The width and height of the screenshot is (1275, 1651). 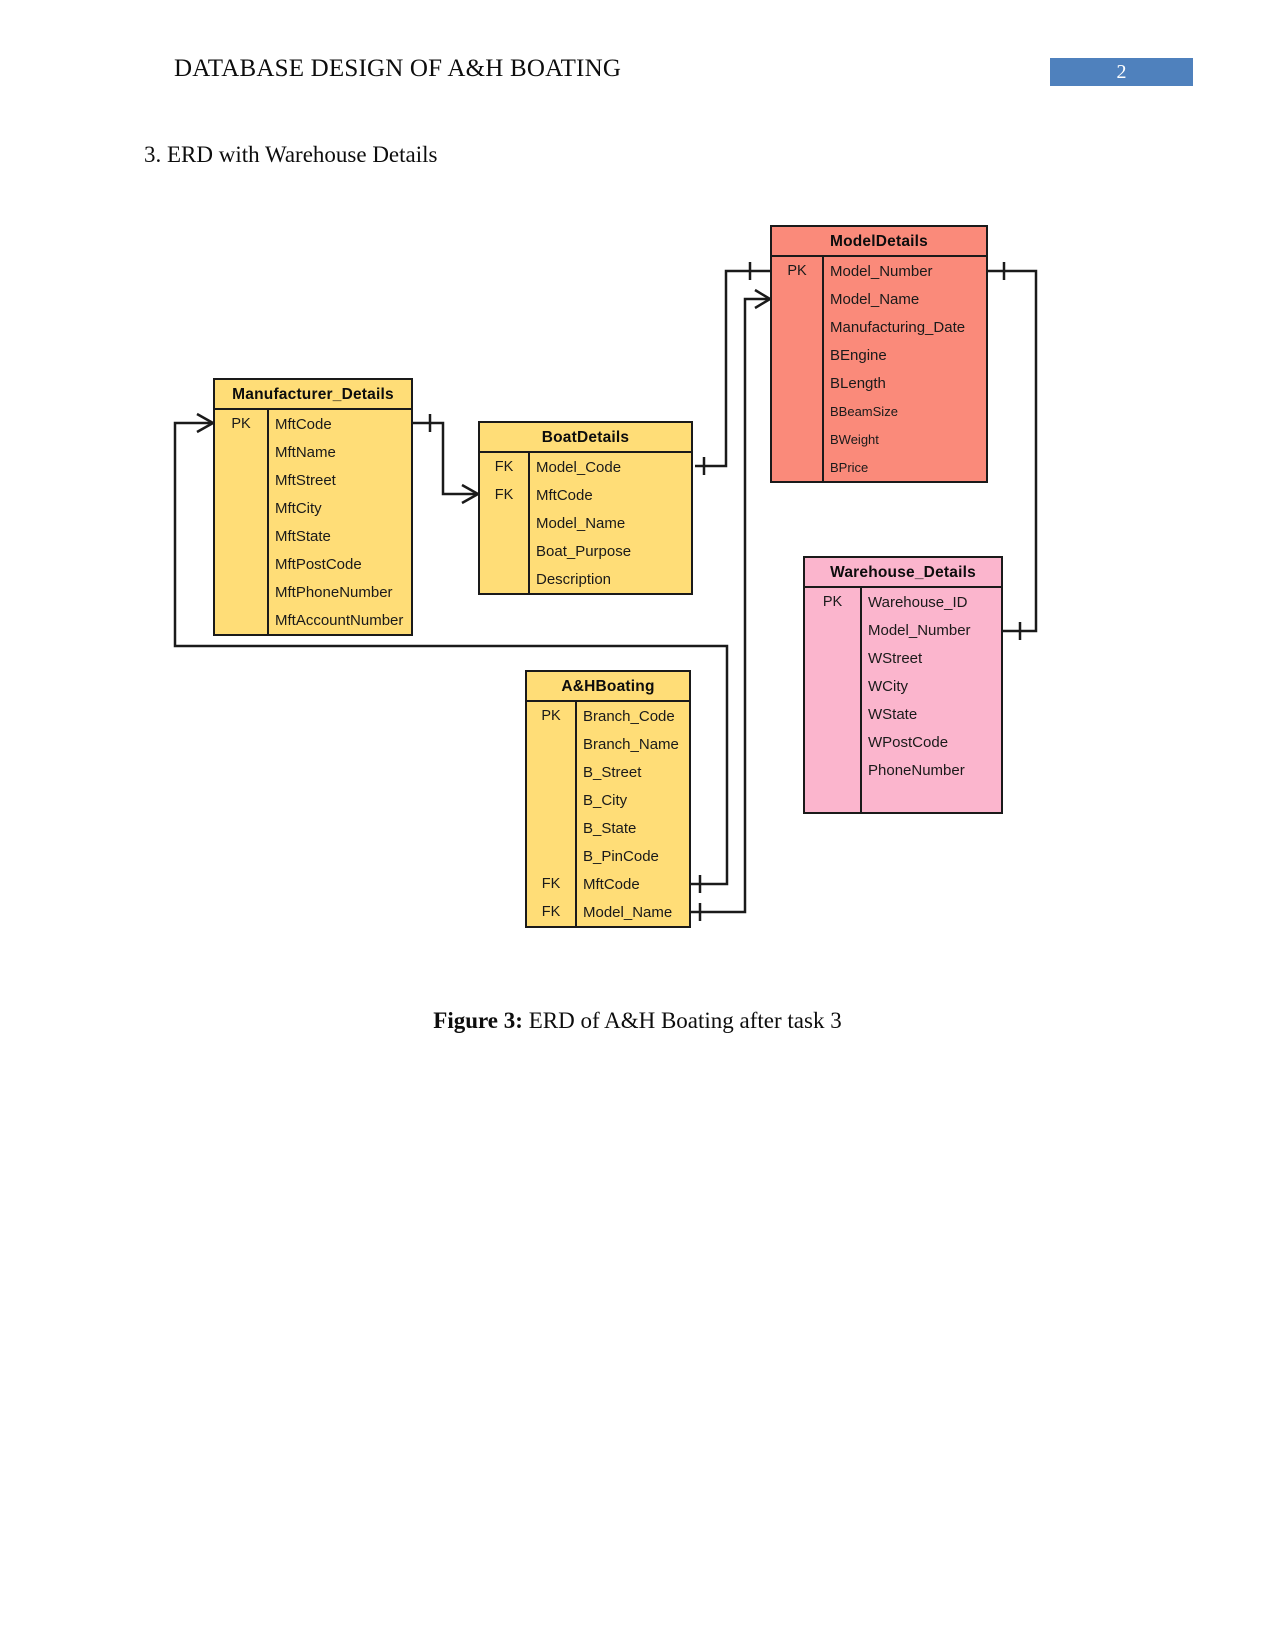 I want to click on attribute-row: MftState, so click(x=313, y=536).